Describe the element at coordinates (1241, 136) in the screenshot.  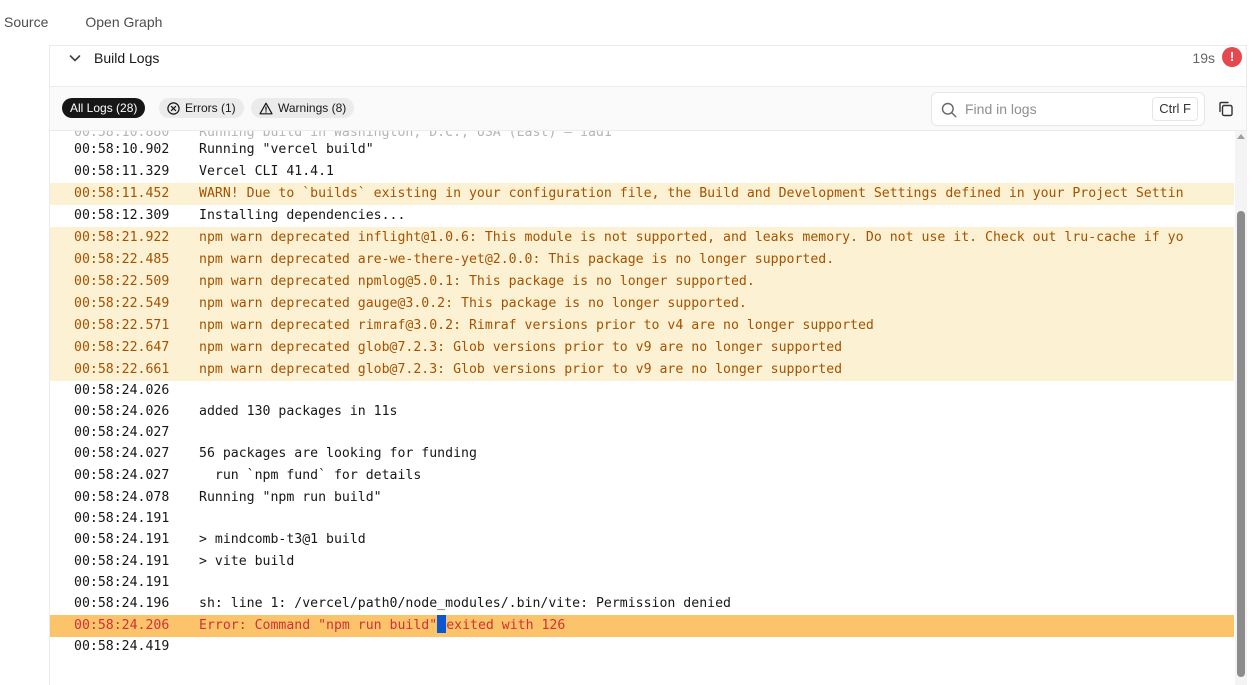
I see `scroll-up-icon` at that location.